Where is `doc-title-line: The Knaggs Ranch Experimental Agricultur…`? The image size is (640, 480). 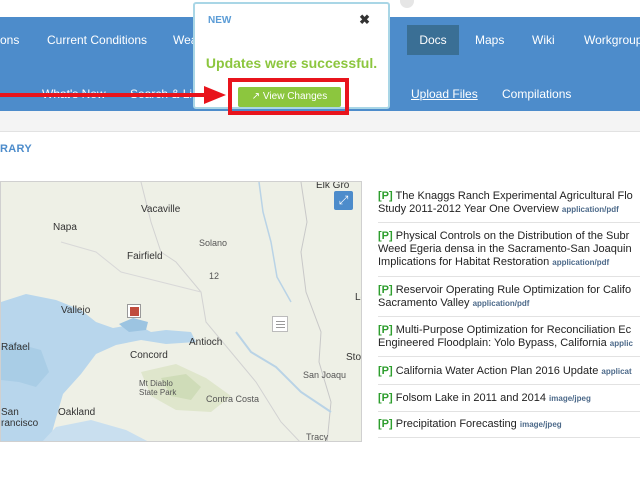 doc-title-line: The Knaggs Ranch Experimental Agricultur… is located at coordinates (514, 196).